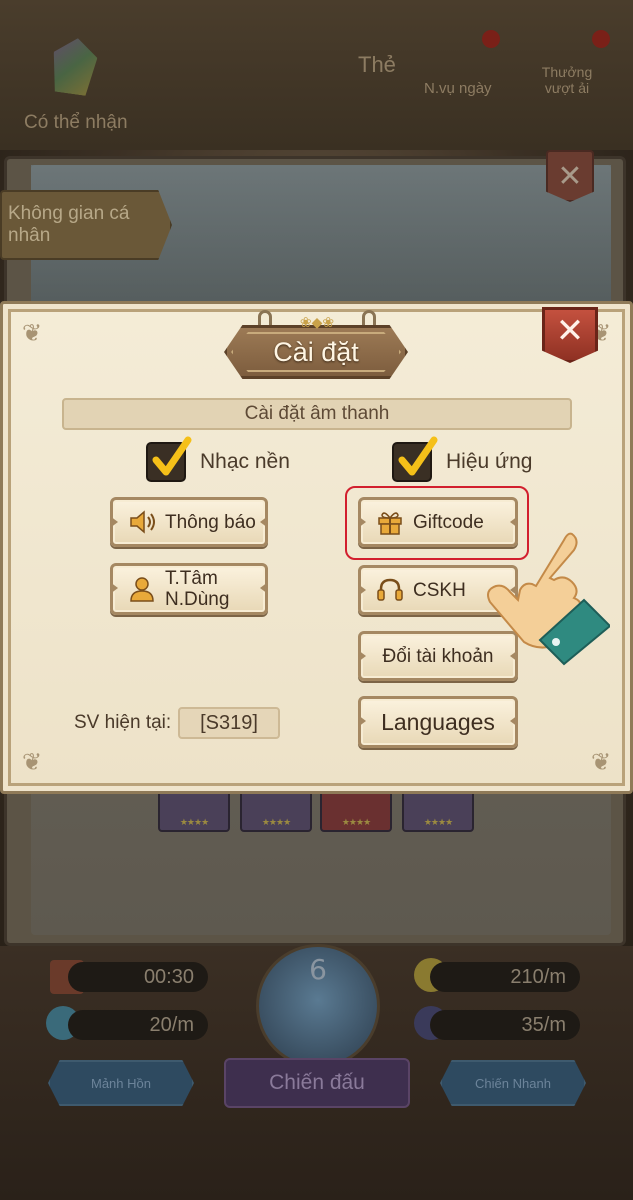  I want to click on user-center-button: T.Tâm N.Dùng, so click(189, 589).